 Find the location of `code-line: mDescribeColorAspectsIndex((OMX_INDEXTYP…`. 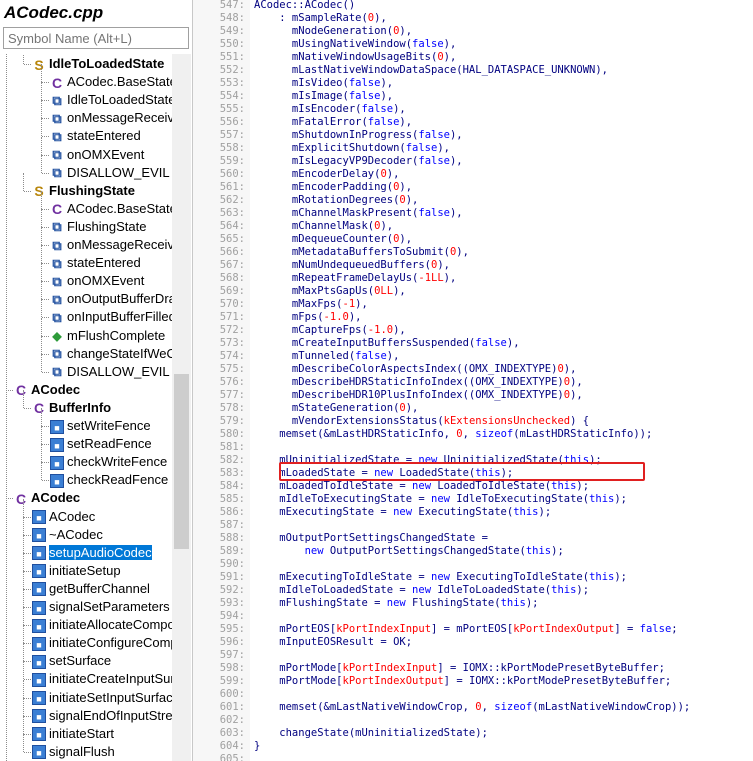

code-line: mDescribeColorAspectsIndex((OMX_INDEXTYP… is located at coordinates (415, 369).